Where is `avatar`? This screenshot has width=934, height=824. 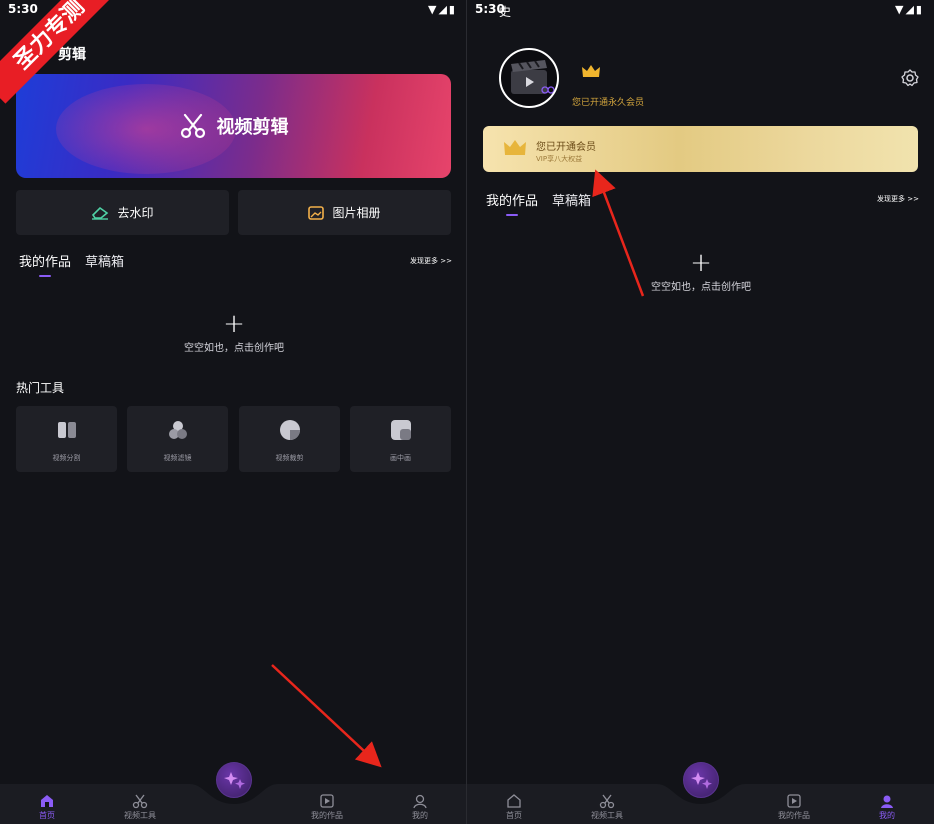
avatar is located at coordinates (529, 78).